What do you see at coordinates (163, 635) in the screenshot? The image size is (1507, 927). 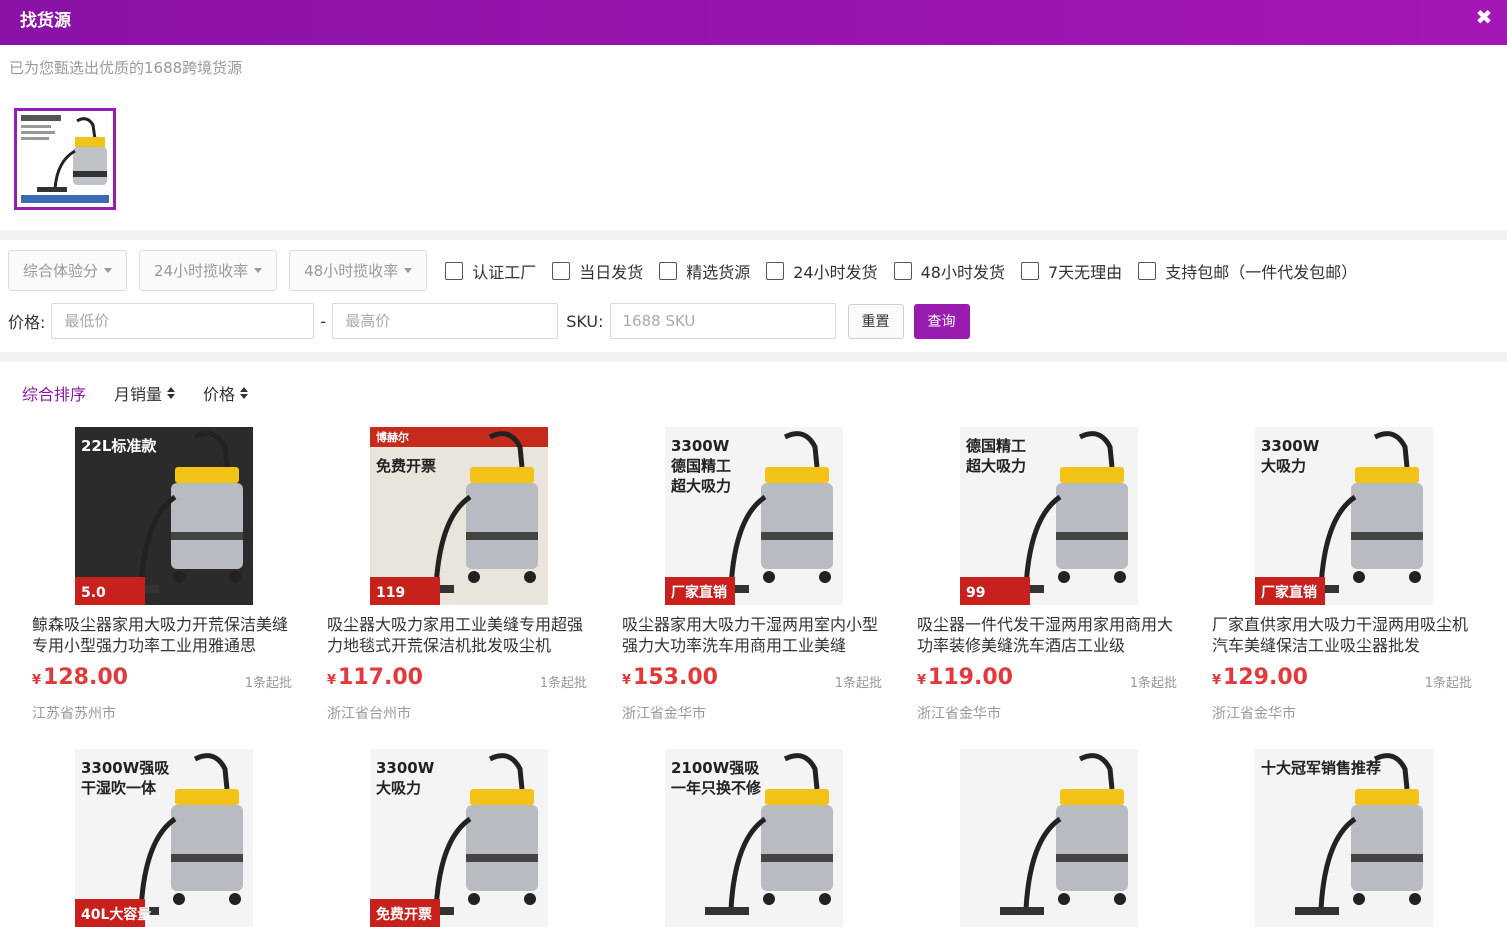 I see `product-title: 鲸森吸尘器家用大吸力开荒保洁美缝专用小型强力功率工业用雅通思` at bounding box center [163, 635].